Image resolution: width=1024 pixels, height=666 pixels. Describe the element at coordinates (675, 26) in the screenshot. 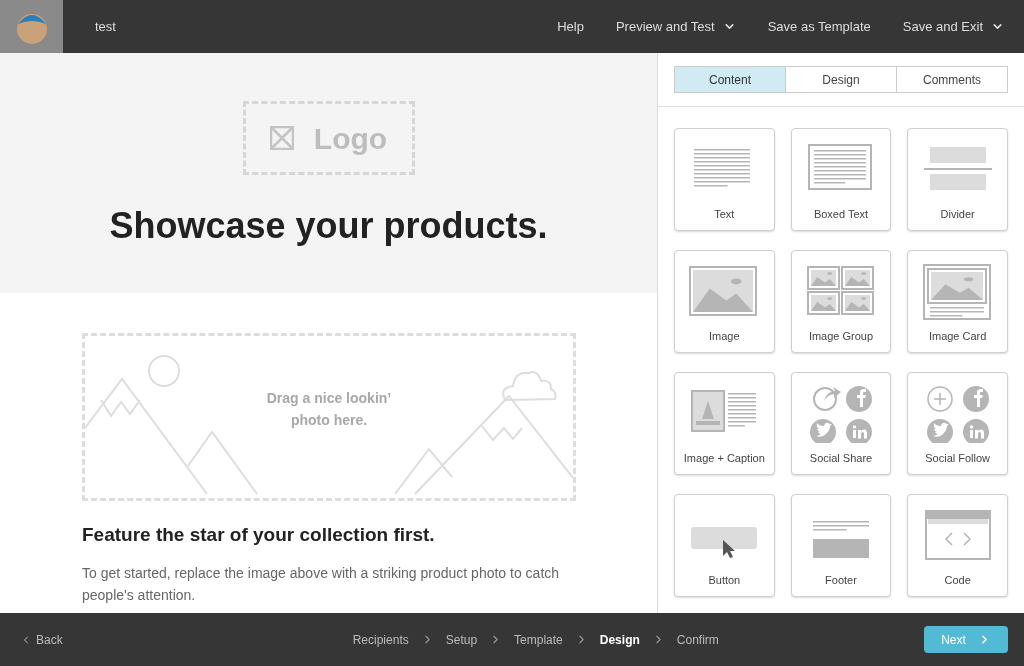

I see `header-menu-item: Preview and Test` at that location.